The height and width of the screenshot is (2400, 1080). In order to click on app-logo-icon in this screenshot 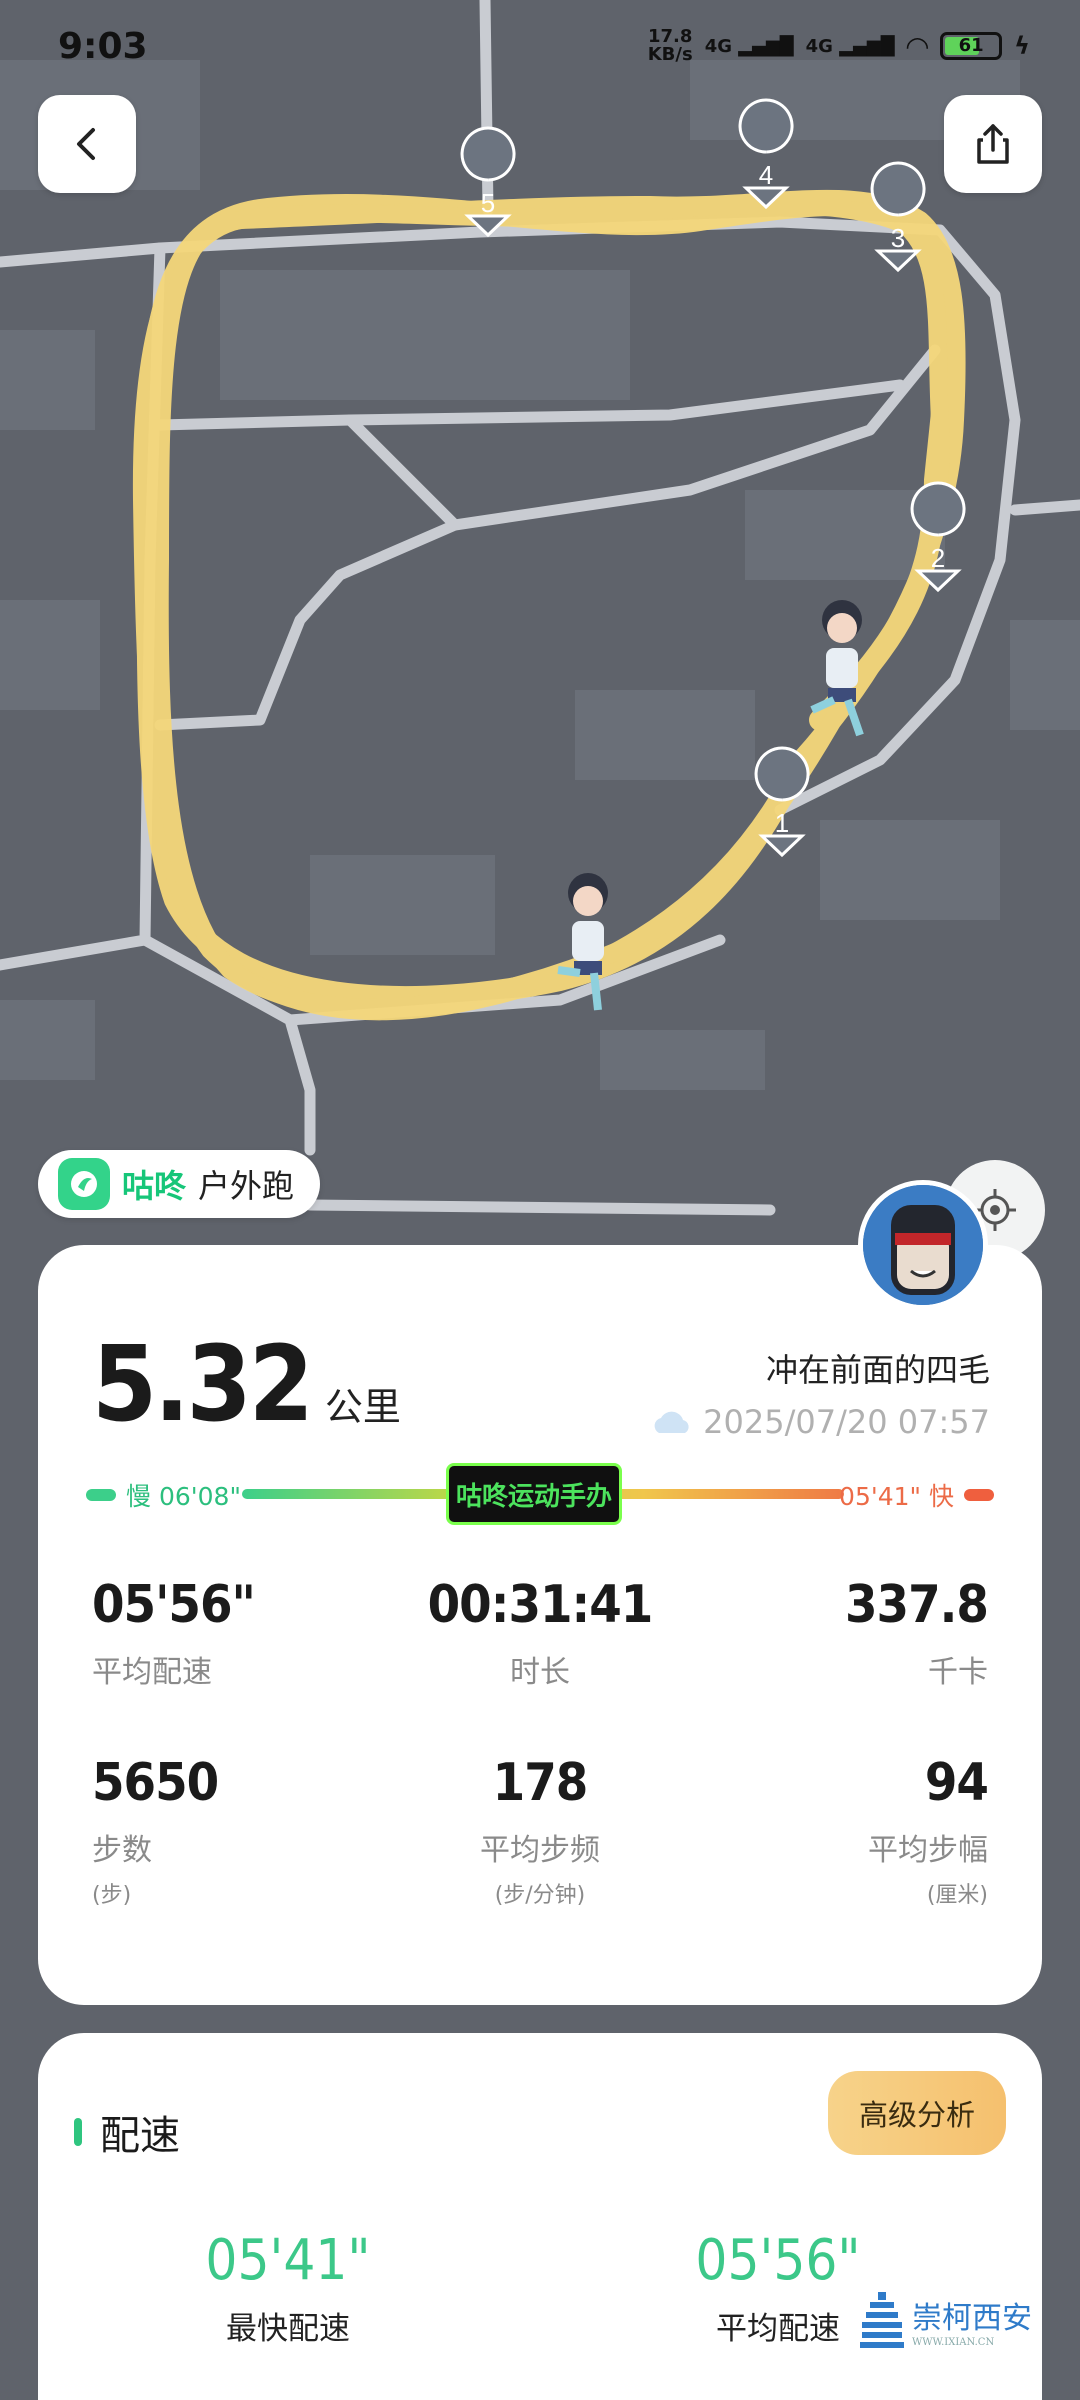, I will do `click(84, 1184)`.